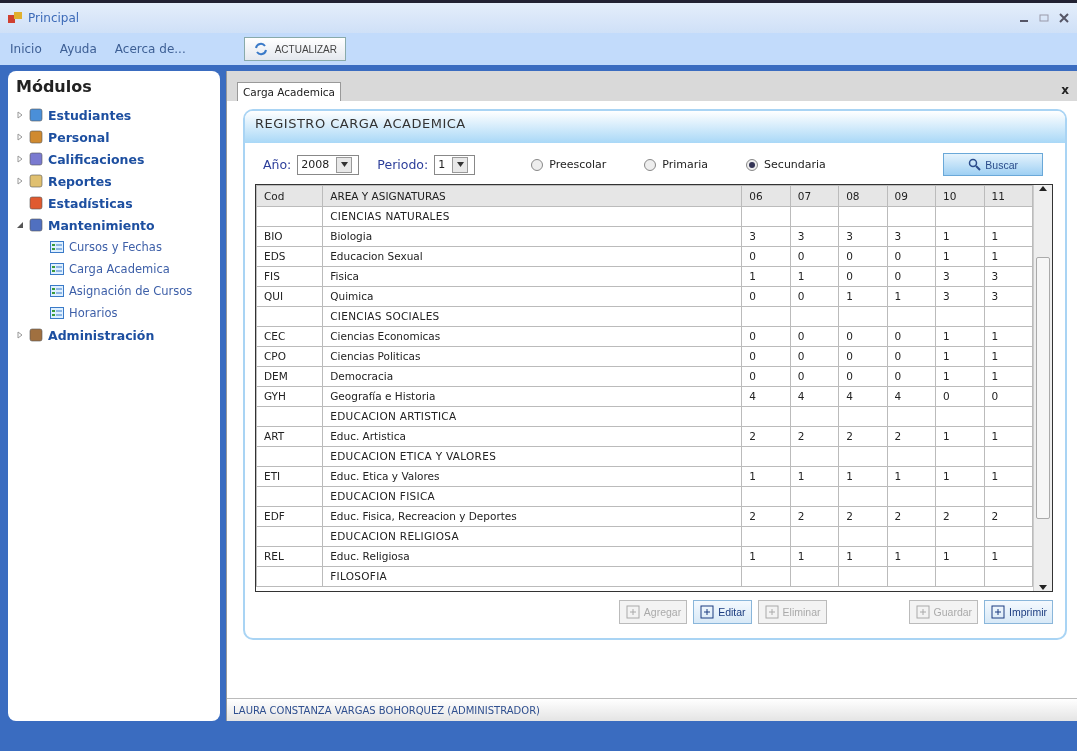 This screenshot has width=1077, height=751. Describe the element at coordinates (78, 49) in the screenshot. I see `menu-item: Ayuda` at that location.